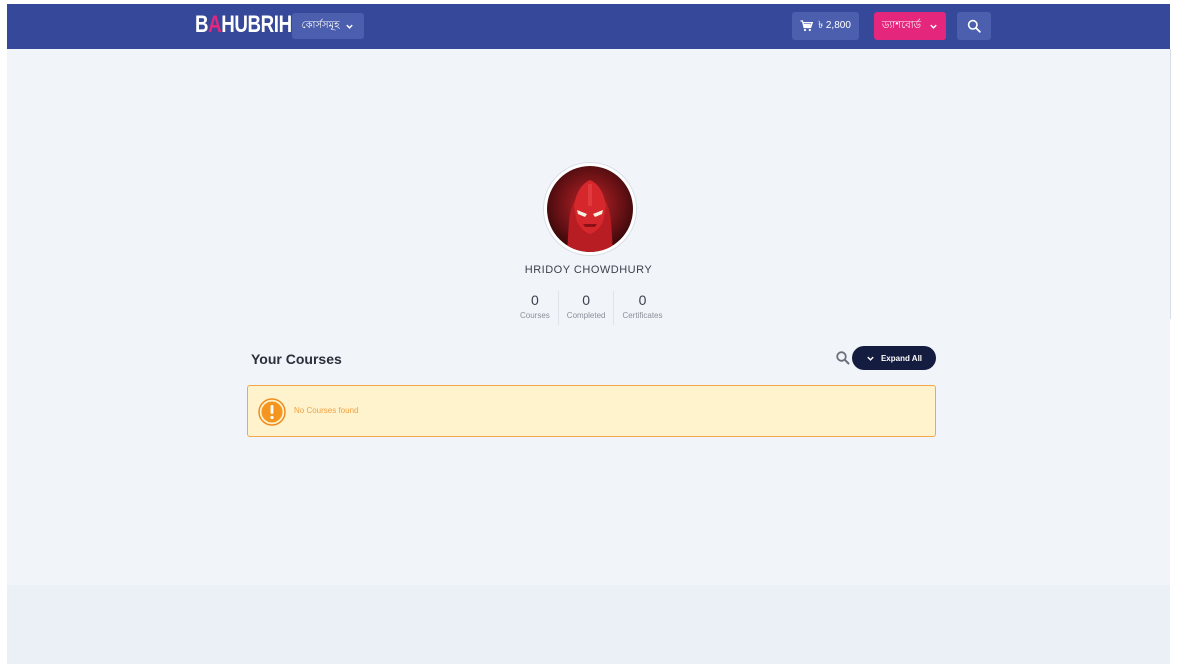 The image size is (1177, 664). I want to click on profile-stats: 0 Courses 0 Completed 0 Certificates, so click(591, 308).